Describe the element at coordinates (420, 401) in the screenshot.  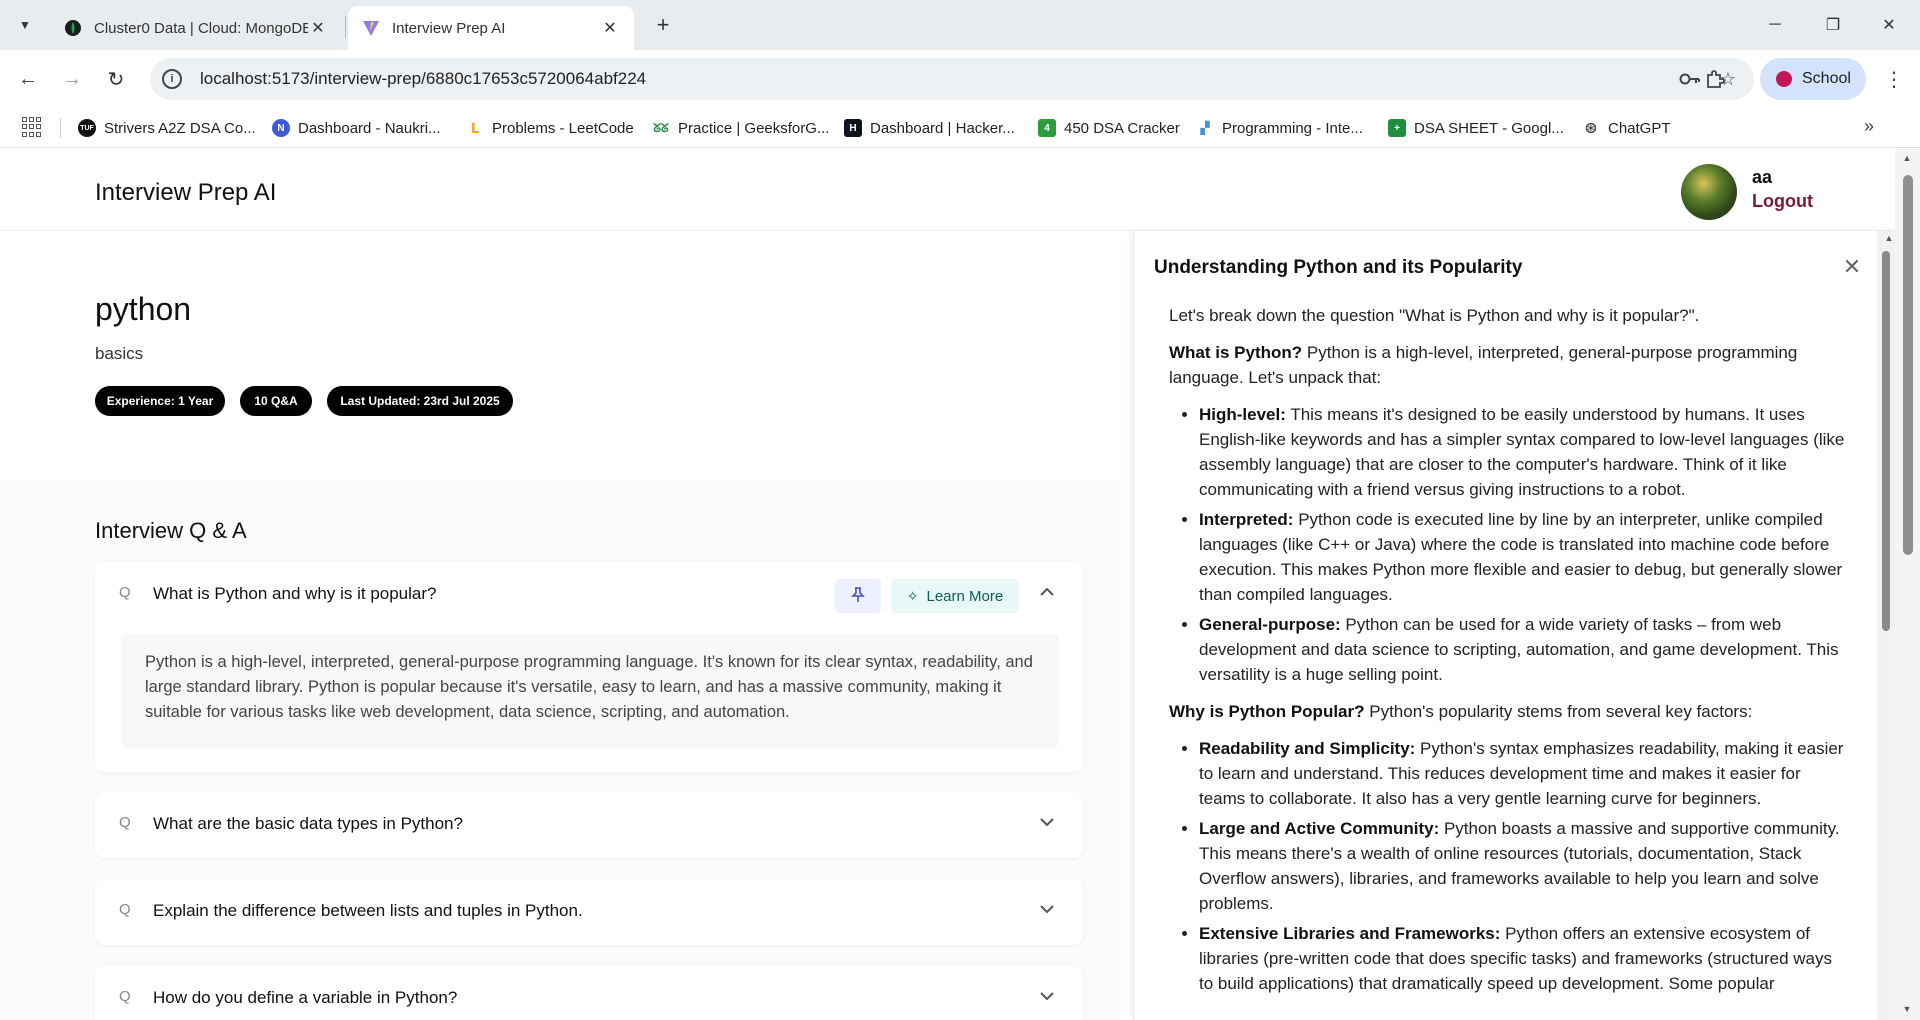
I see `last-updated-badge: Last Updated: 23rd Jul 2025` at that location.